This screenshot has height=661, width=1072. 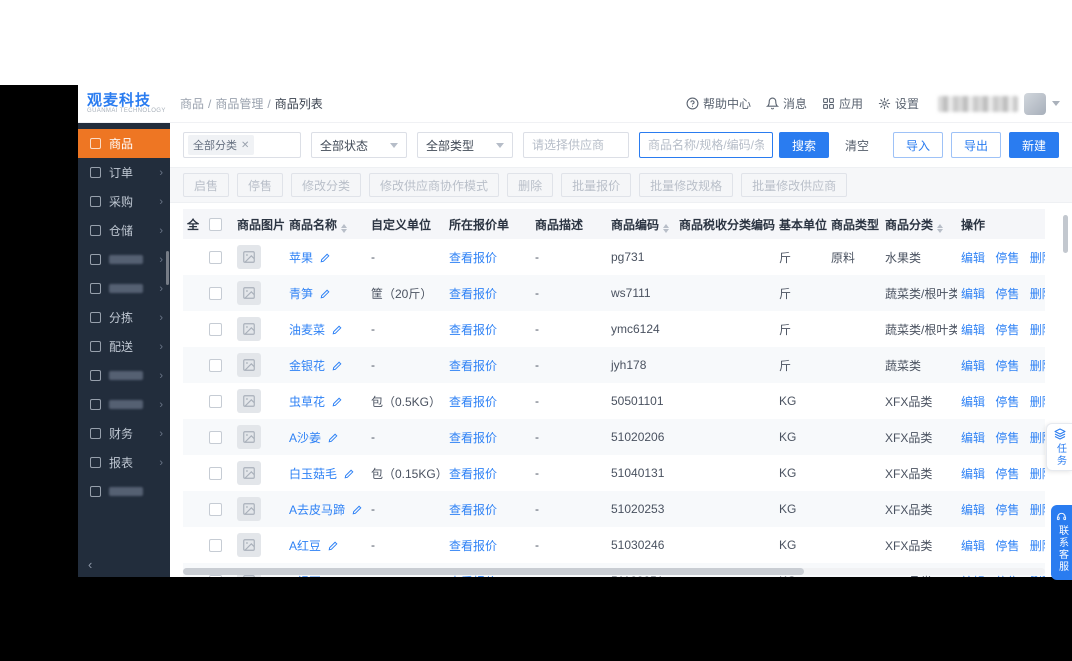 I want to click on batch-action-button: 启售, so click(x=206, y=185).